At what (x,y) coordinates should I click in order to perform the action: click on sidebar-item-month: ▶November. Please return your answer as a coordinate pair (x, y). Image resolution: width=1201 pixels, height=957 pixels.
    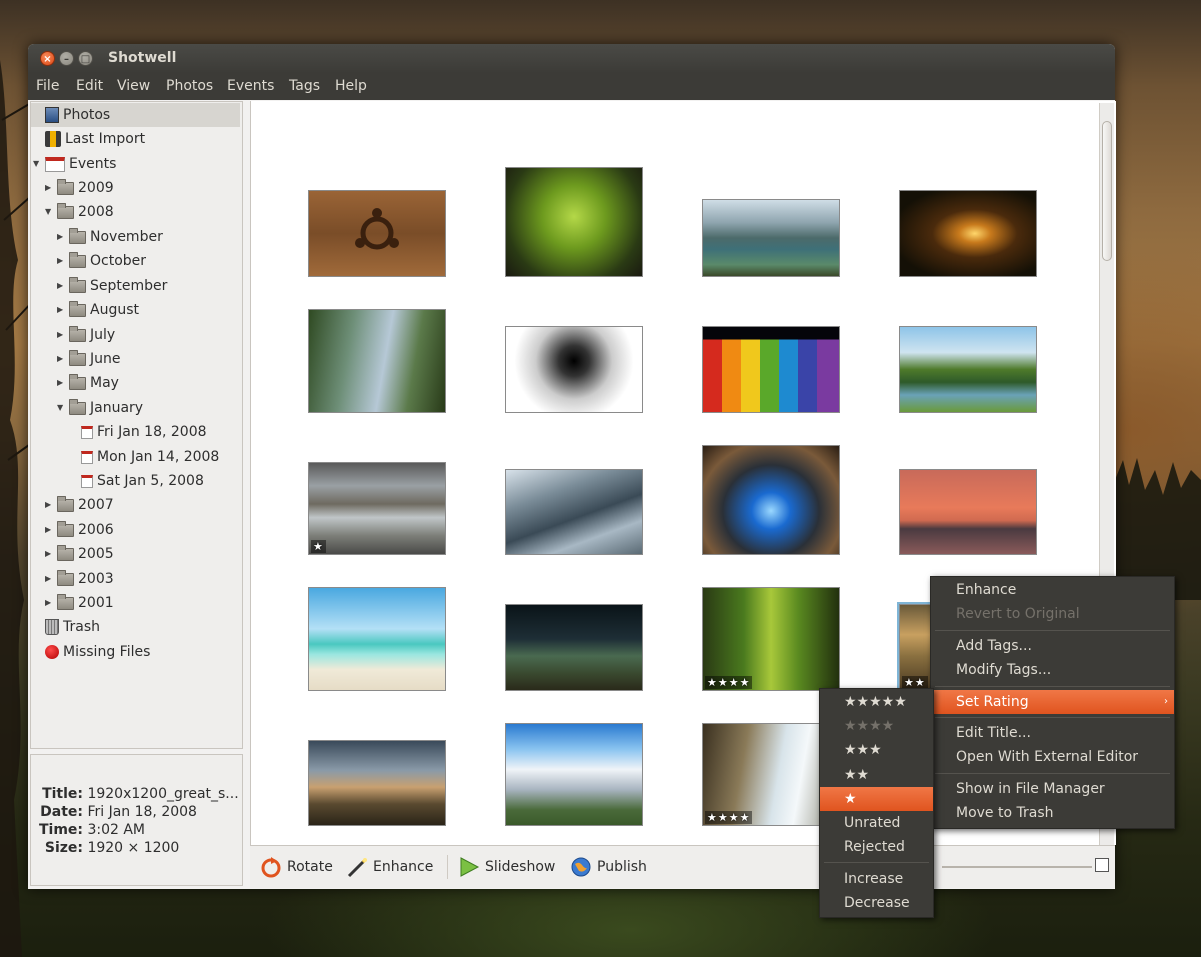
    Looking at the image, I should click on (110, 237).